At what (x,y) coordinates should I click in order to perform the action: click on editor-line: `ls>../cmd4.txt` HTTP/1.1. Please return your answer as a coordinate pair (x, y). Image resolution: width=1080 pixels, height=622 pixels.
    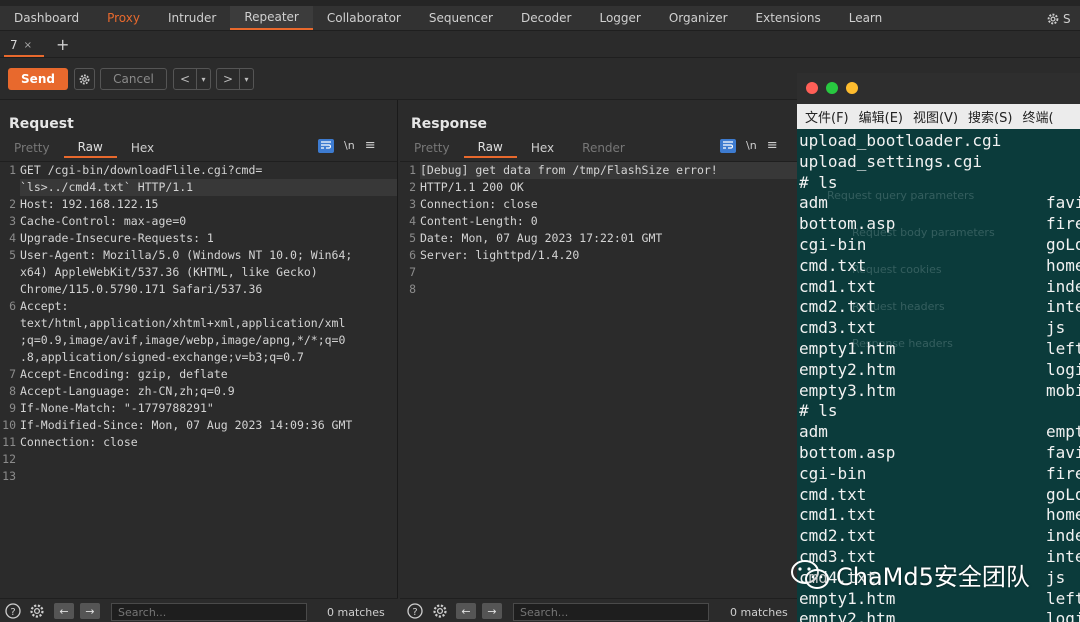
    Looking at the image, I should click on (198, 187).